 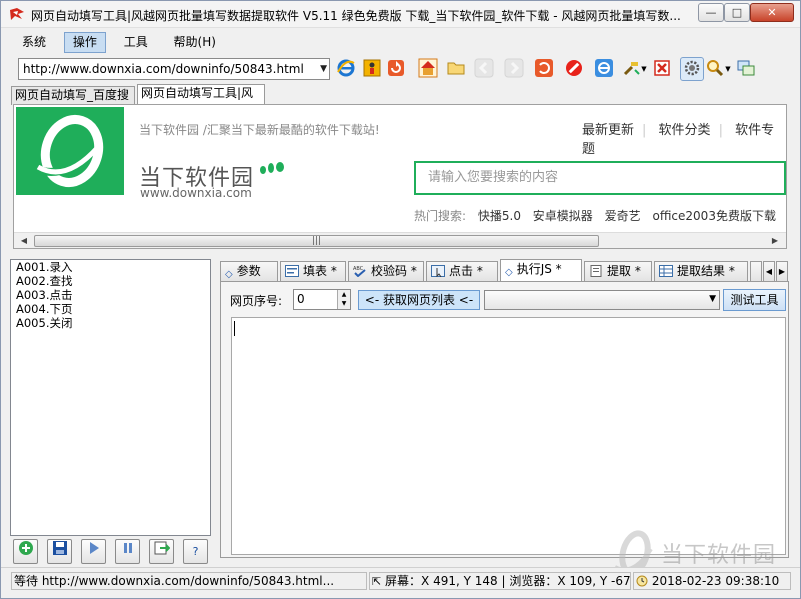 What do you see at coordinates (110, 267) in the screenshot?
I see `list-item: A001.录入` at bounding box center [110, 267].